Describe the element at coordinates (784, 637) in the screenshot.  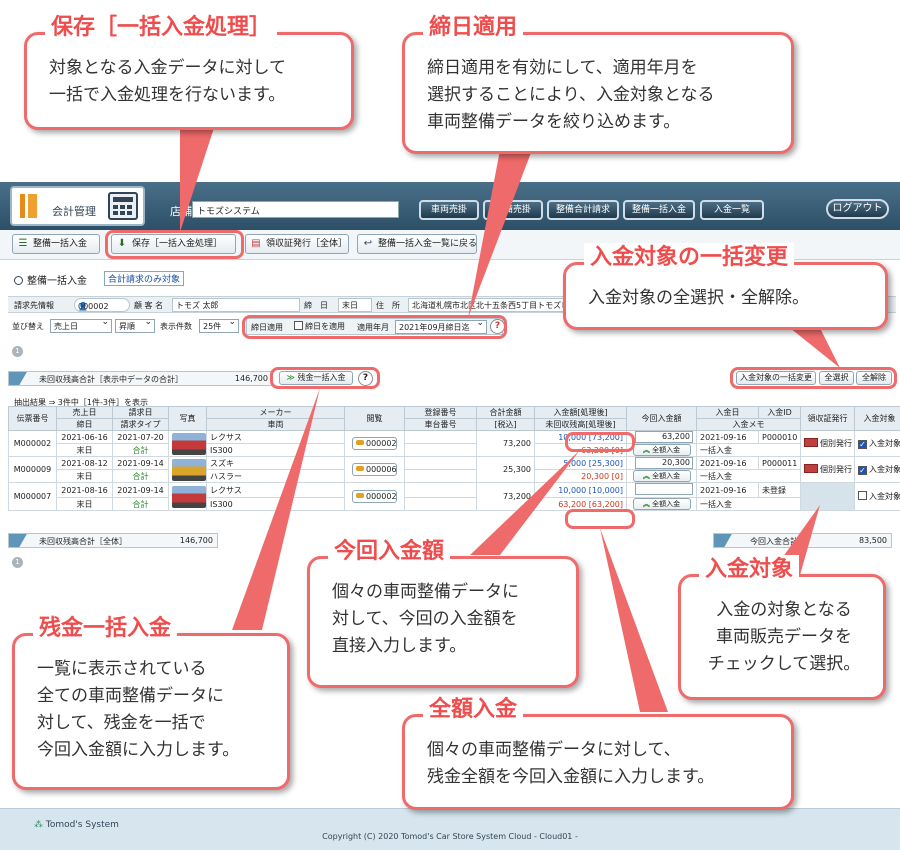
I see `callout-body: 入金の対象となる 車両販売データを チェックして選択。` at that location.